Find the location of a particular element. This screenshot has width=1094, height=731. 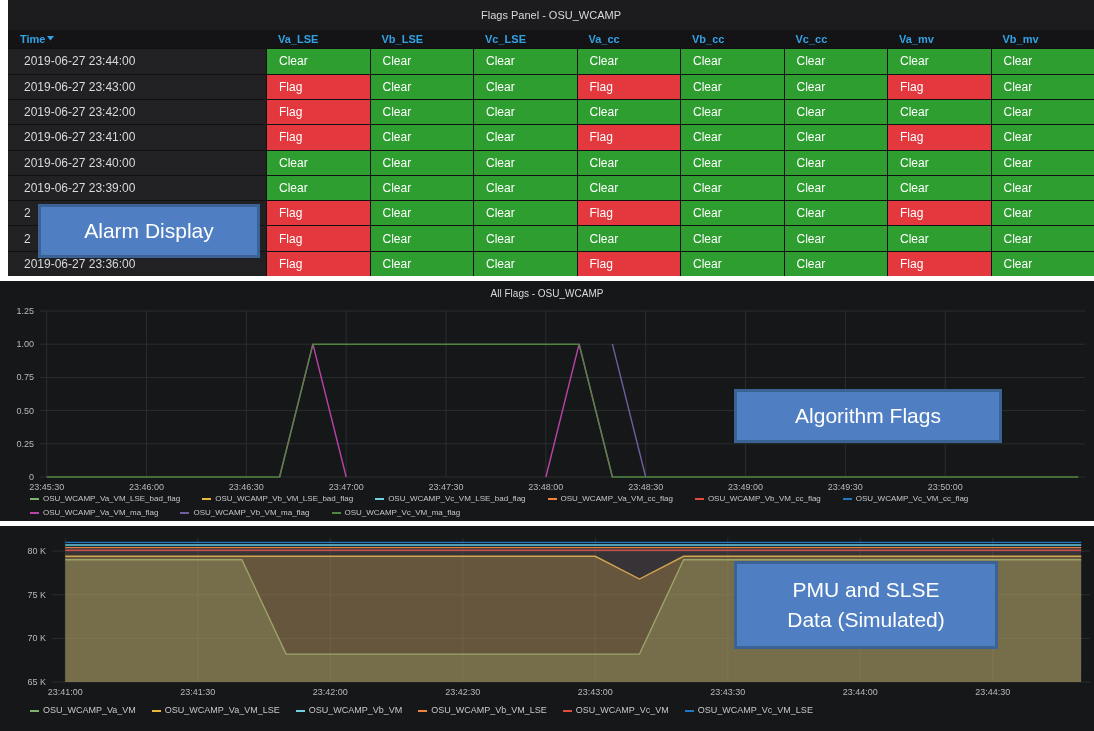

column-header: Vb_LSE is located at coordinates (421, 39).